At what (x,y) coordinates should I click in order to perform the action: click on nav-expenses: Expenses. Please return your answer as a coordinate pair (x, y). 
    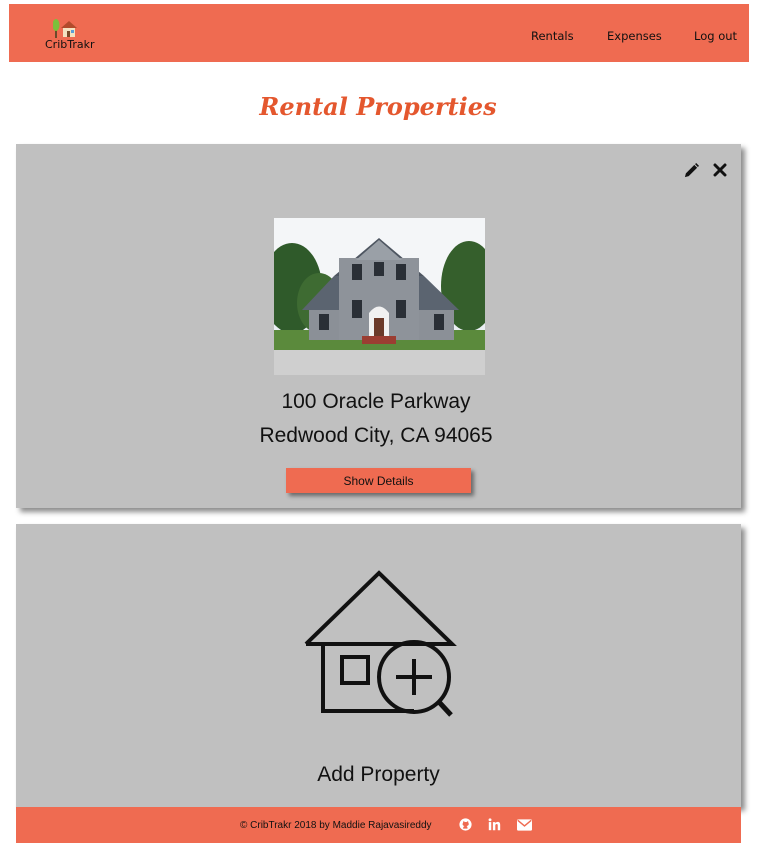
    Looking at the image, I should click on (634, 36).